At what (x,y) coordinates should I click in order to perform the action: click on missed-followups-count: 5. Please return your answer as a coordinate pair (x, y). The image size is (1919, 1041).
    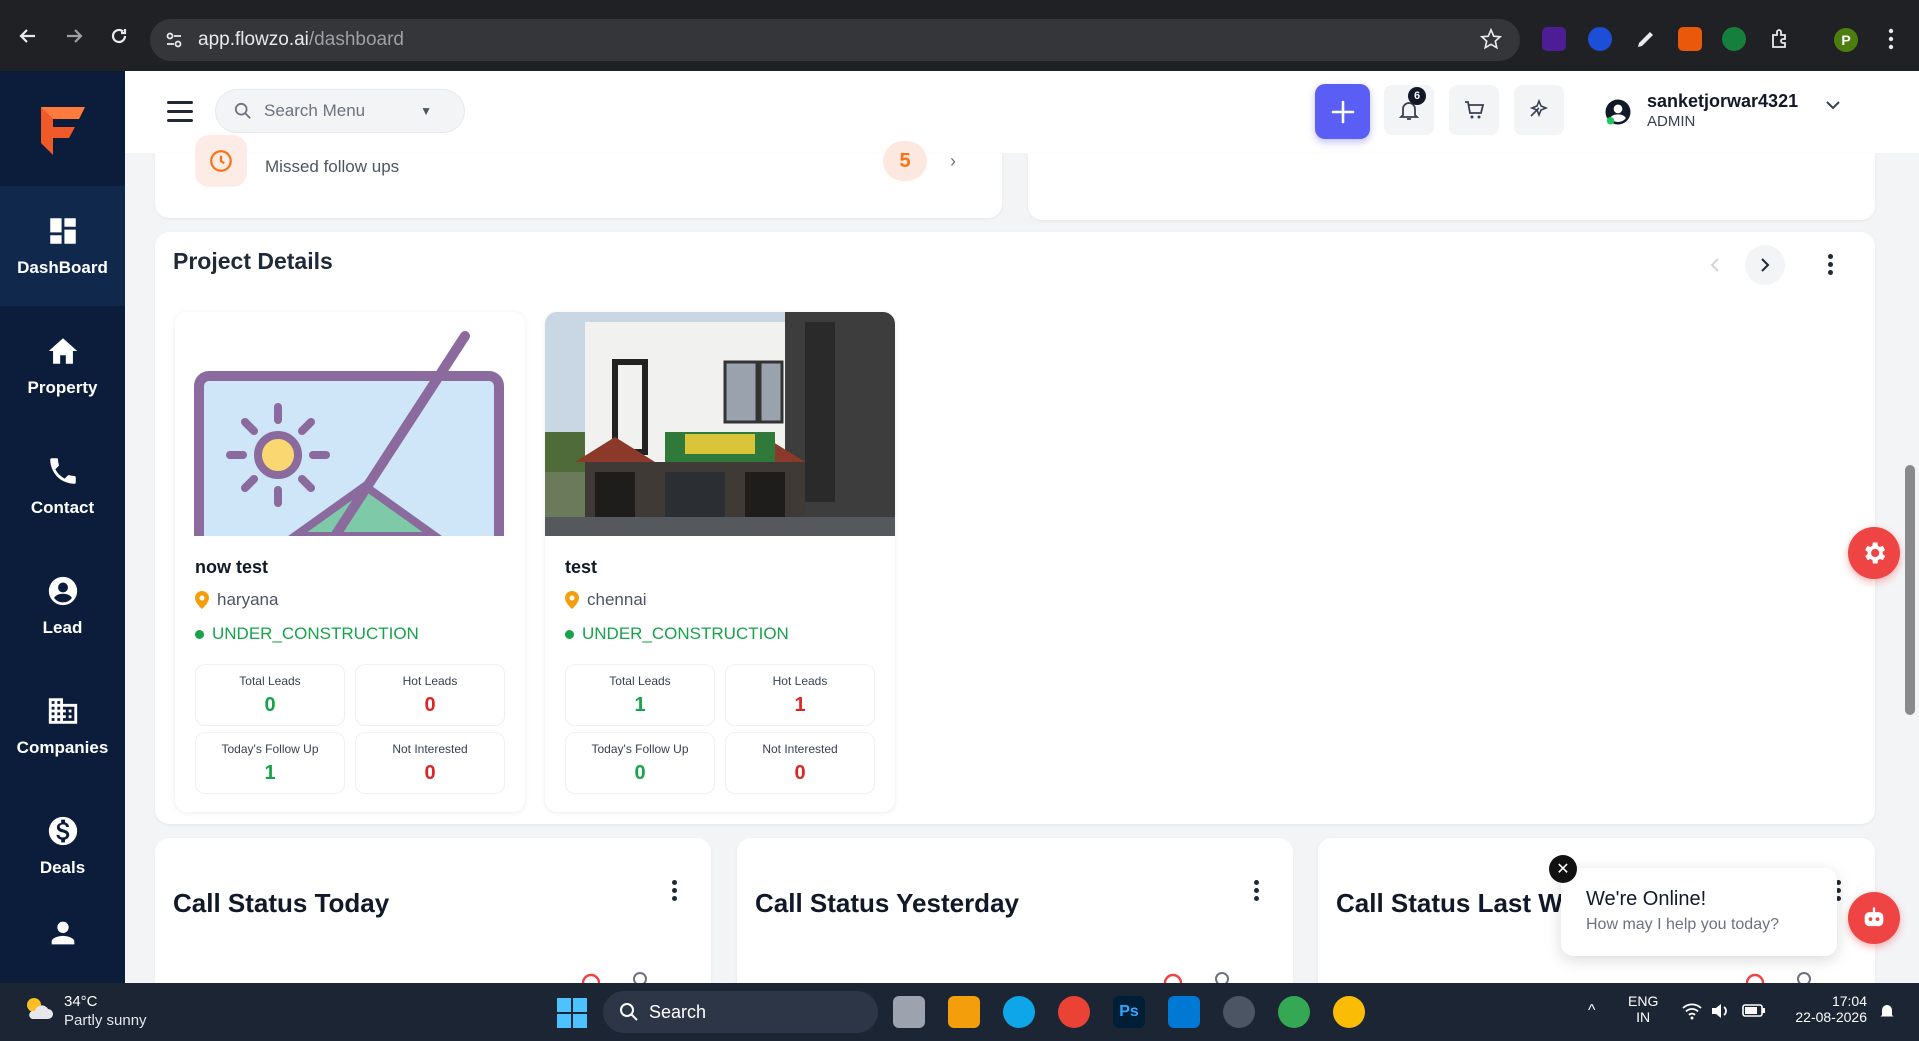
    Looking at the image, I should click on (905, 161).